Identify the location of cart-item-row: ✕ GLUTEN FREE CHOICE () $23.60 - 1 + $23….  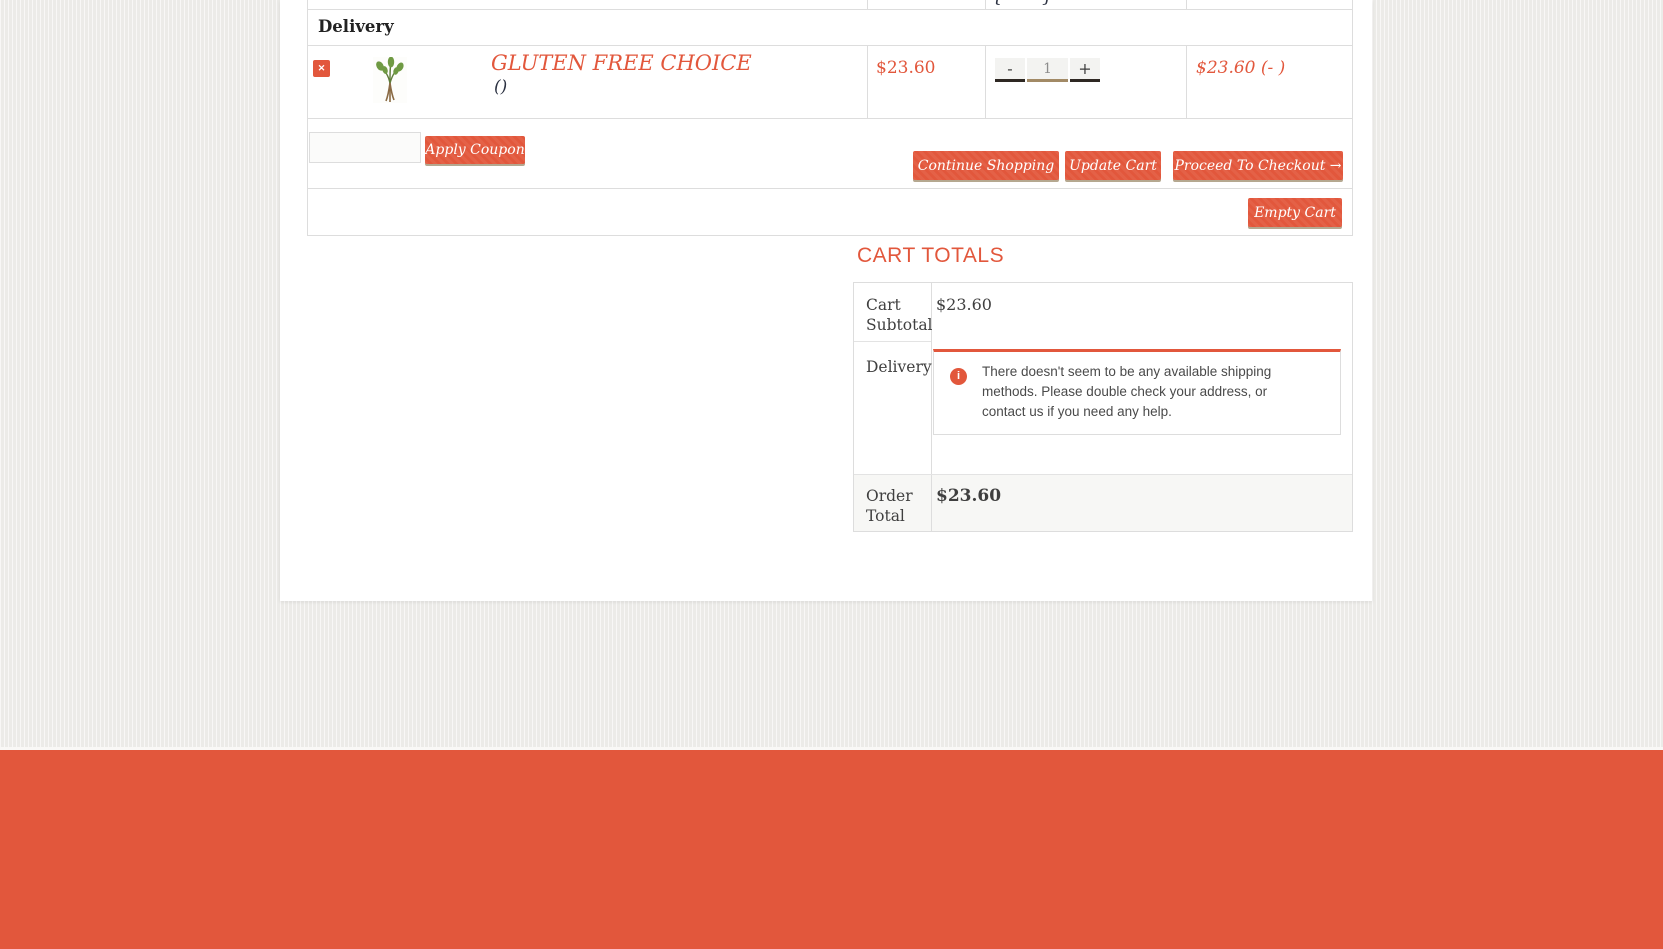
(830, 82).